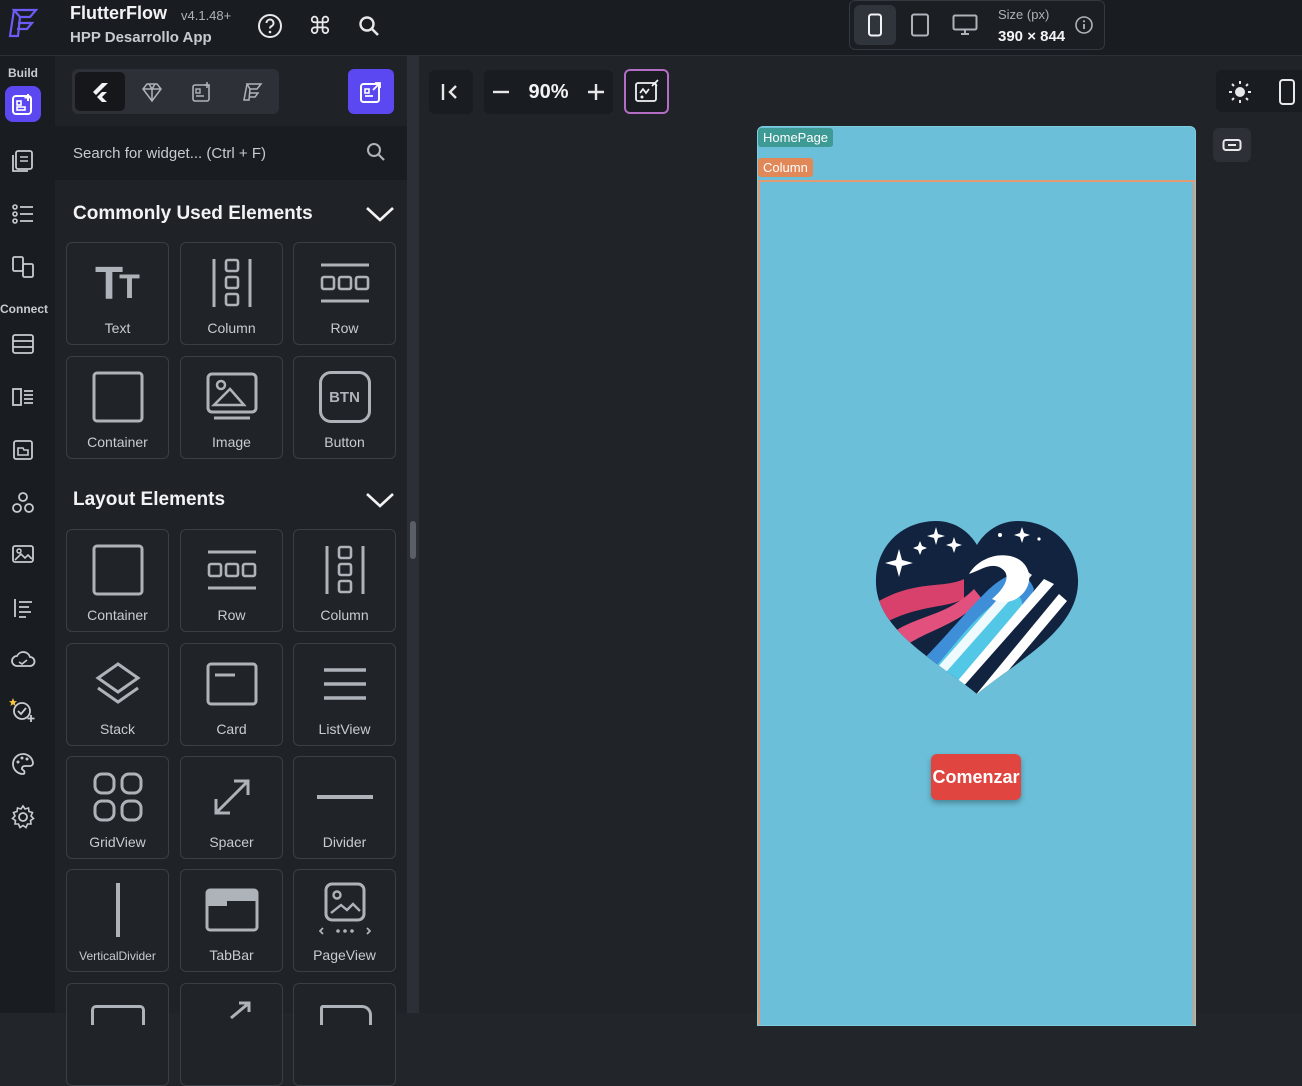 Image resolution: width=1302 pixels, height=1086 pixels. I want to click on widget-label: Card, so click(231, 729).